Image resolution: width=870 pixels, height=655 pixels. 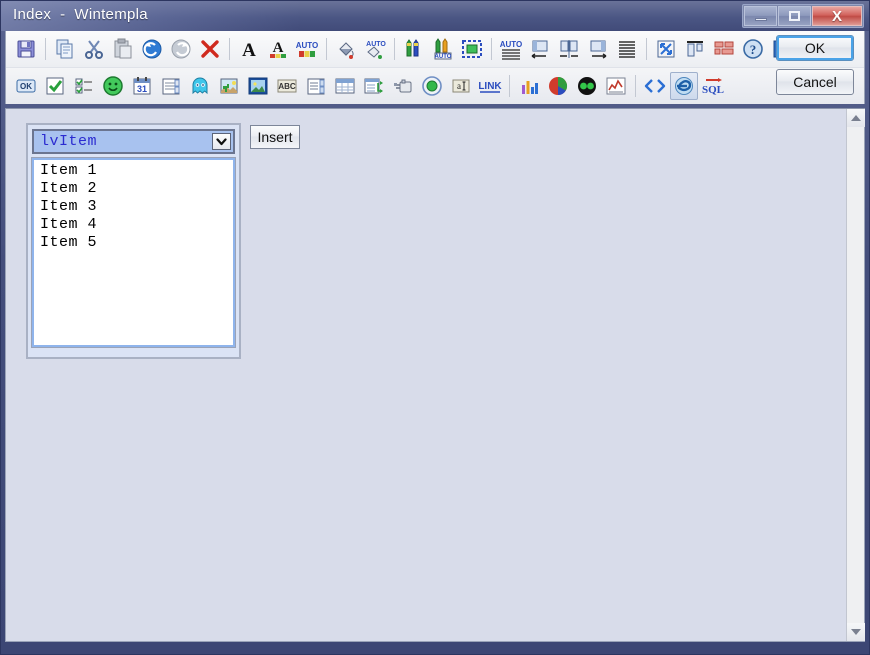 I want to click on svg-text: OK, so click(x=26, y=86).